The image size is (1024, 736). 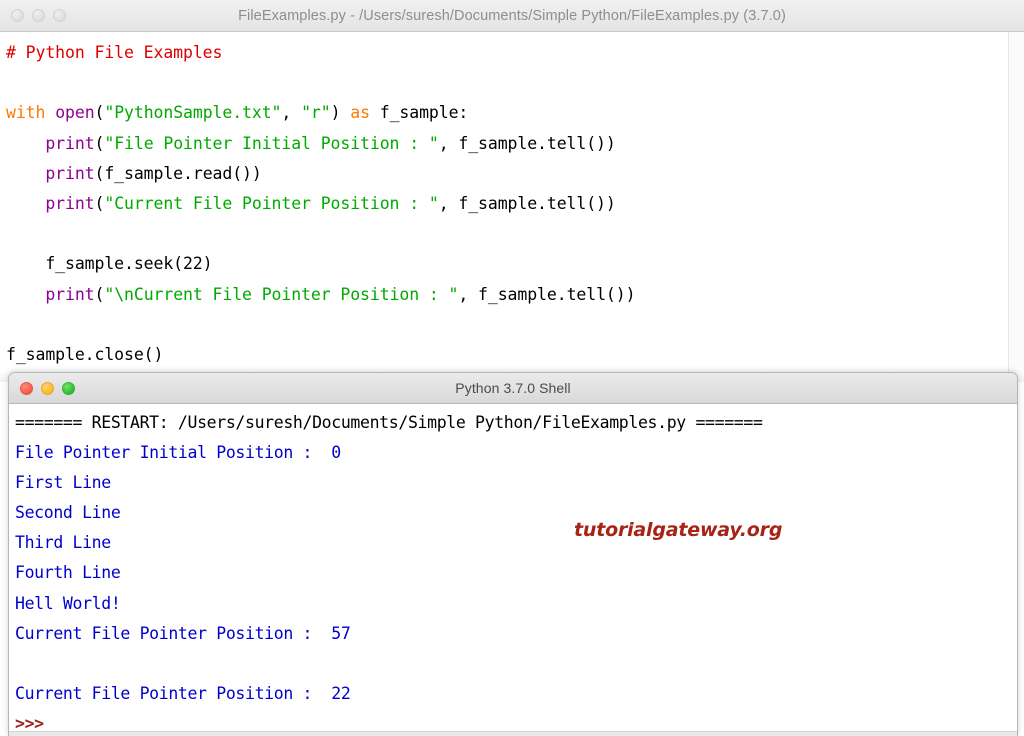 What do you see at coordinates (183, 633) in the screenshot?
I see `shell-line-output: Current File Pointer Position : 57` at bounding box center [183, 633].